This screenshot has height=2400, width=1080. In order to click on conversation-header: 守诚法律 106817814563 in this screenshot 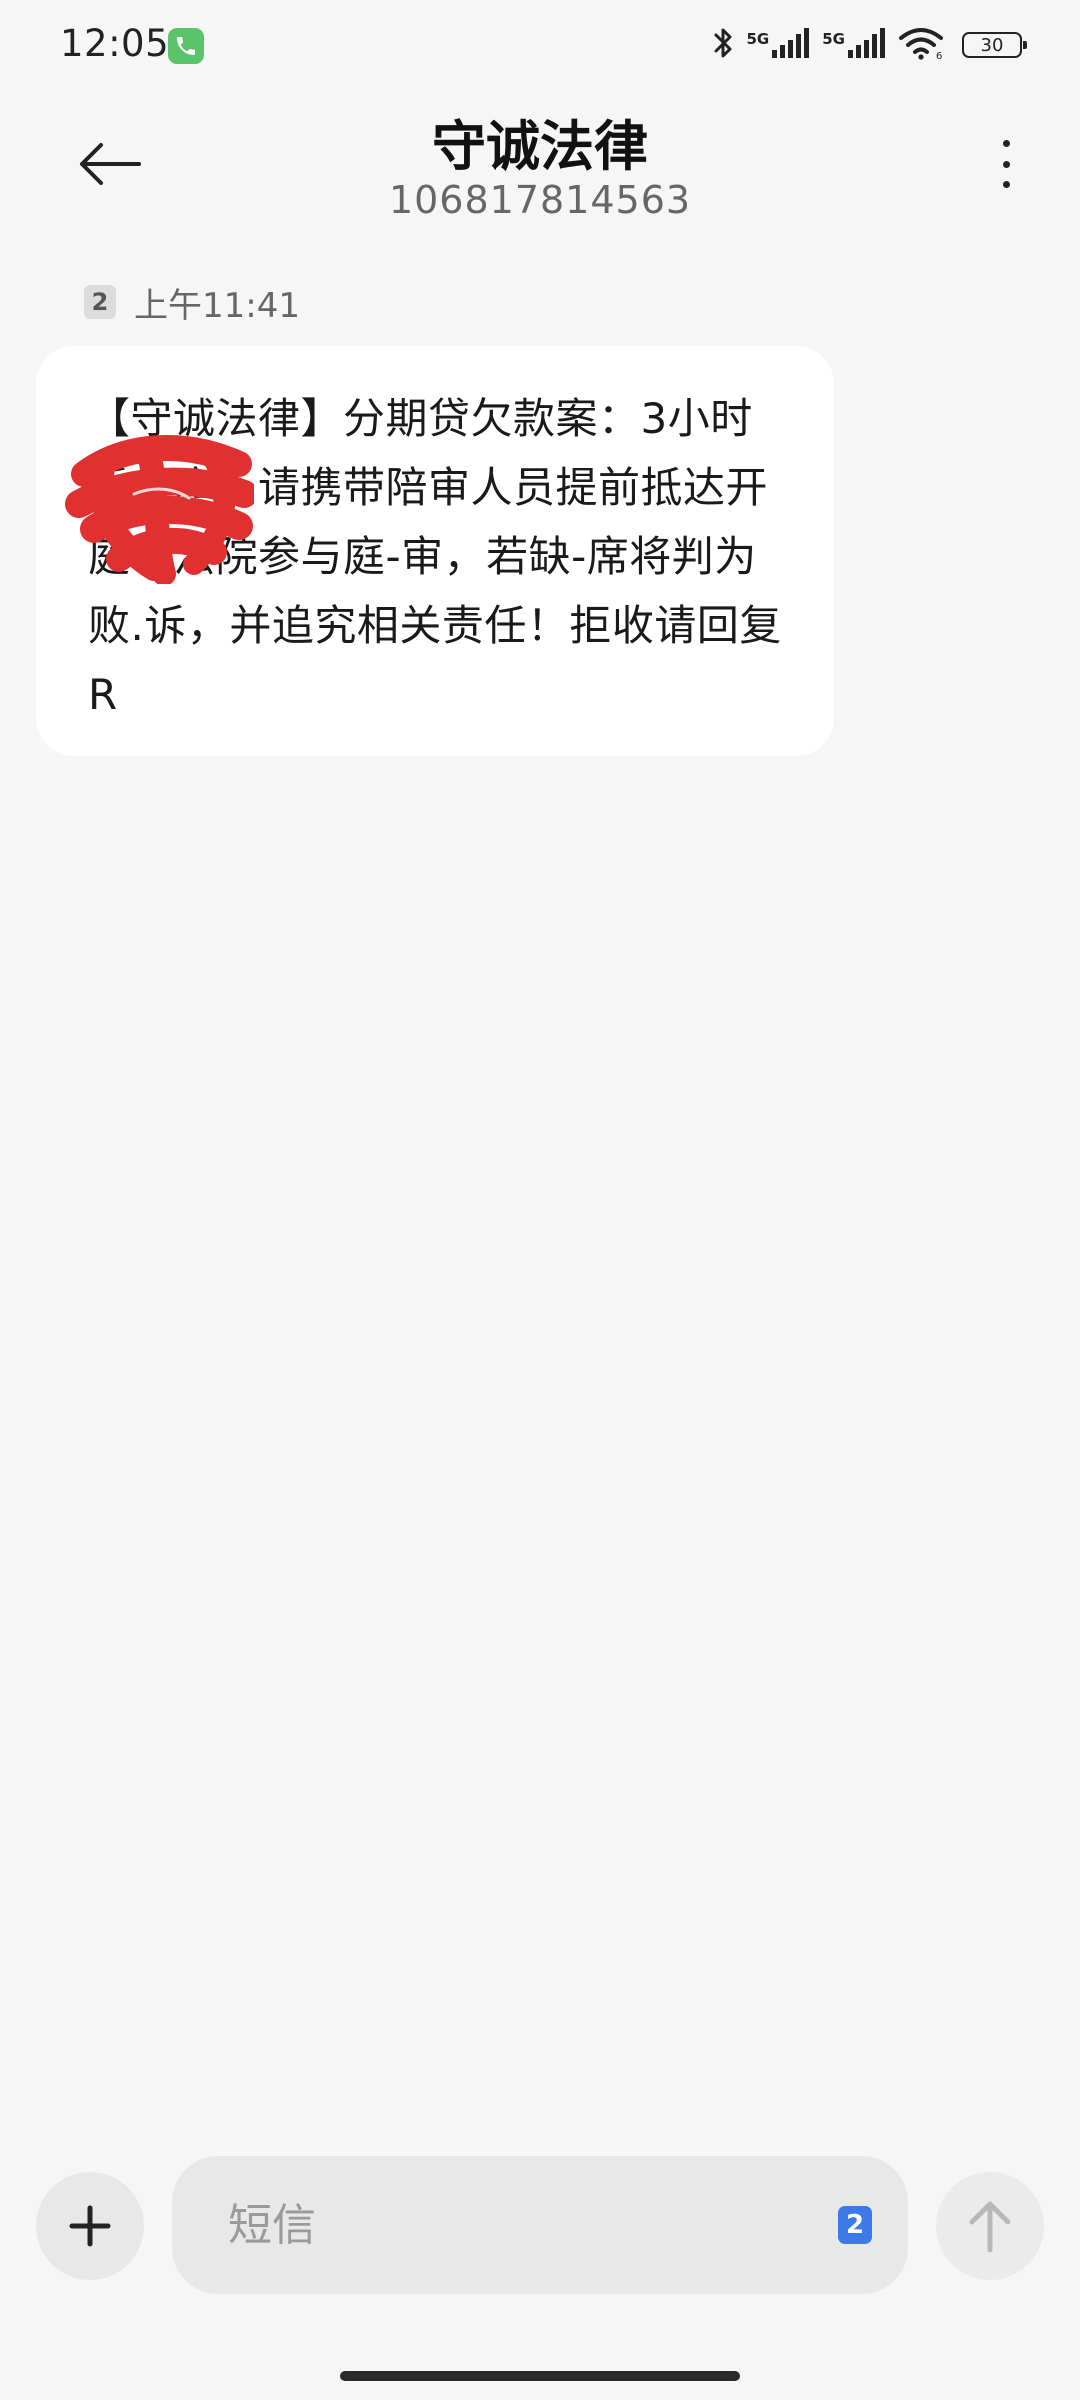, I will do `click(540, 170)`.